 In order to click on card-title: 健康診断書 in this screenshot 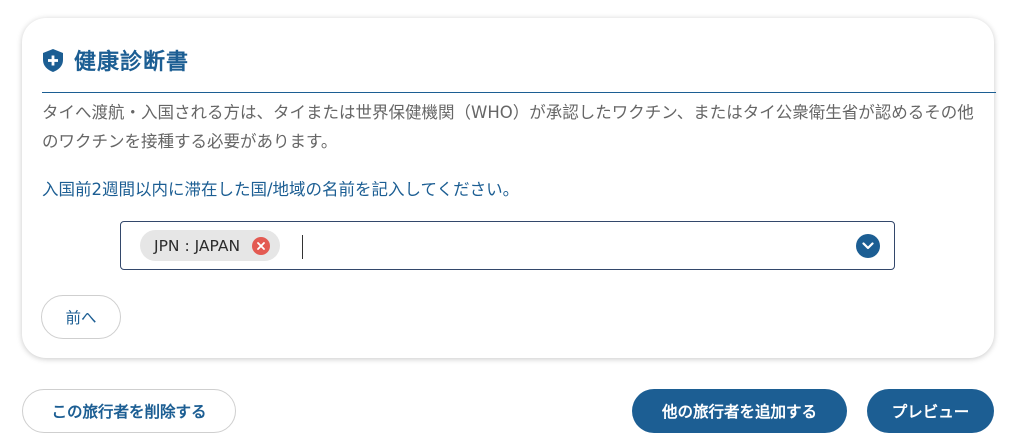, I will do `click(132, 62)`.